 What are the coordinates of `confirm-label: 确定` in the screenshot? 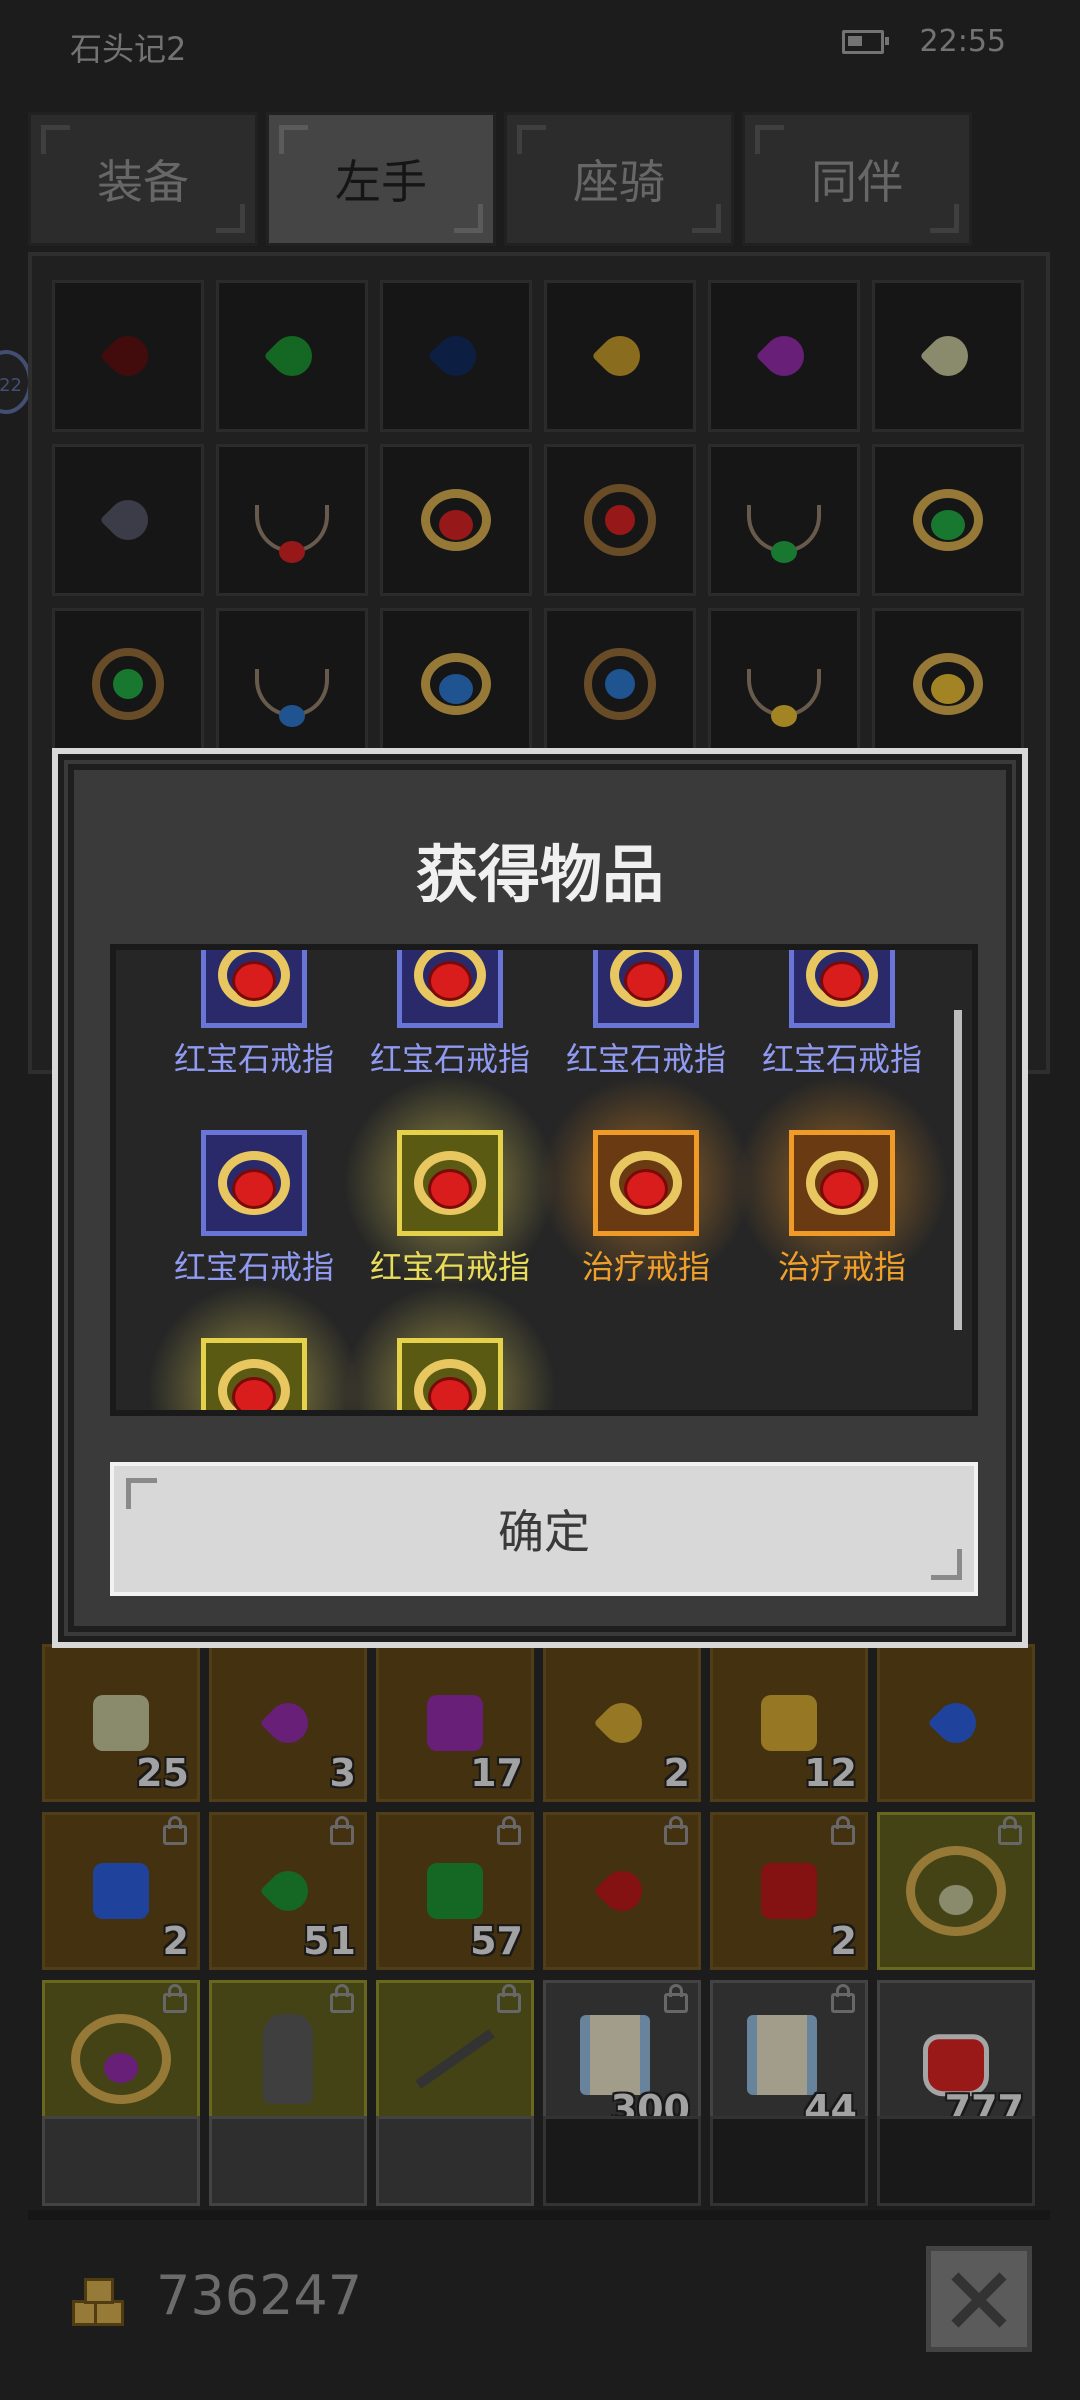 It's located at (544, 1532).